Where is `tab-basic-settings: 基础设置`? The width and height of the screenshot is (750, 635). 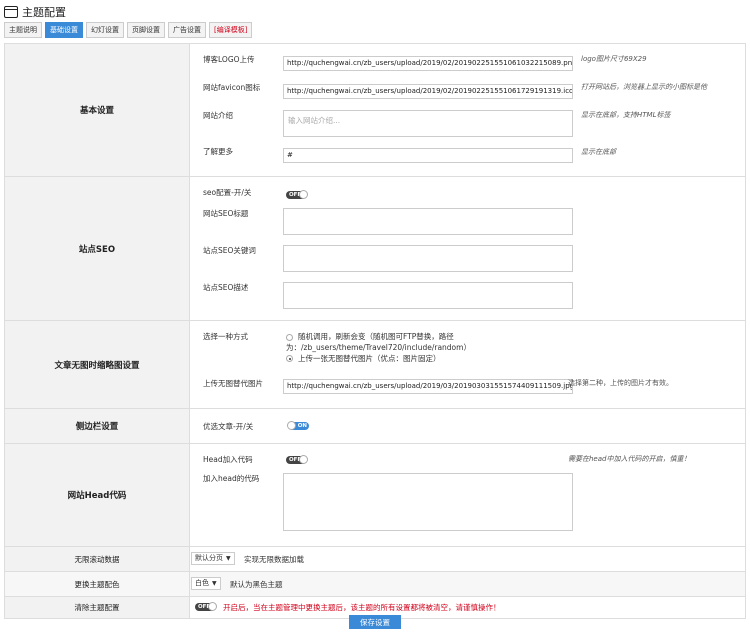 tab-basic-settings: 基础设置 is located at coordinates (64, 30).